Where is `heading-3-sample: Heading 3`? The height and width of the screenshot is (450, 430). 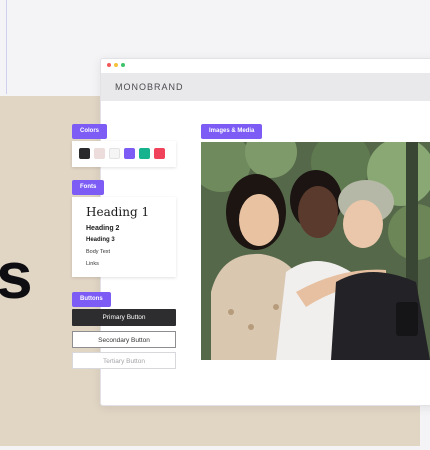
heading-3-sample: Heading 3 is located at coordinates (100, 240).